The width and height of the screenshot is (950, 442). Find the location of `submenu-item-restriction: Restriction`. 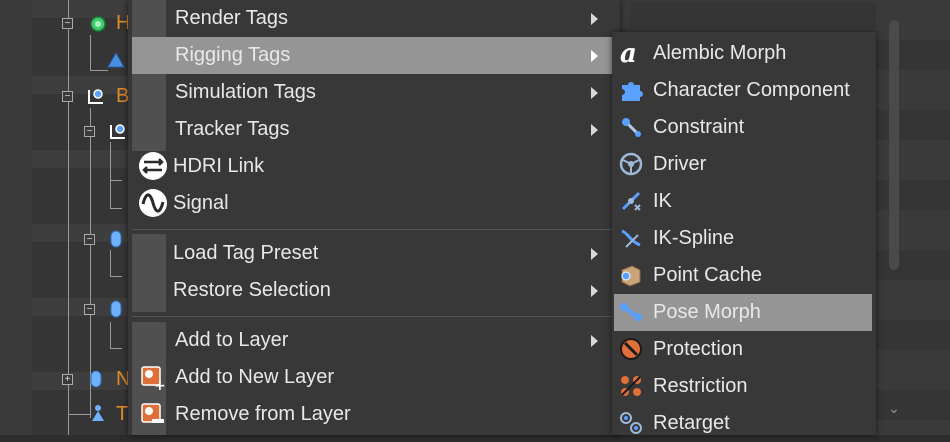

submenu-item-restriction: Restriction is located at coordinates (743, 386).